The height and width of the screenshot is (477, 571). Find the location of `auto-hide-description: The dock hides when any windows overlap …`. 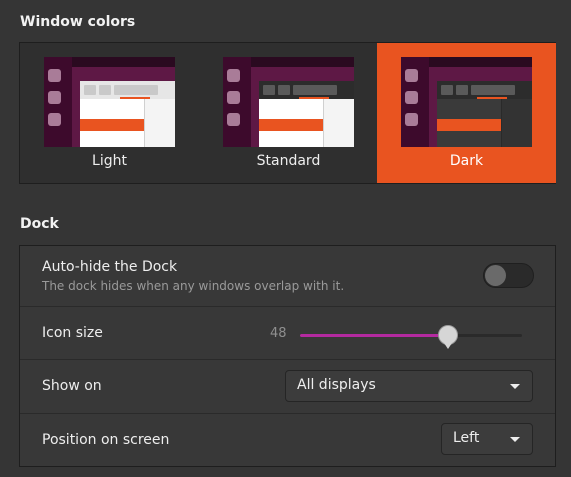

auto-hide-description: The dock hides when any windows overlap … is located at coordinates (193, 286).